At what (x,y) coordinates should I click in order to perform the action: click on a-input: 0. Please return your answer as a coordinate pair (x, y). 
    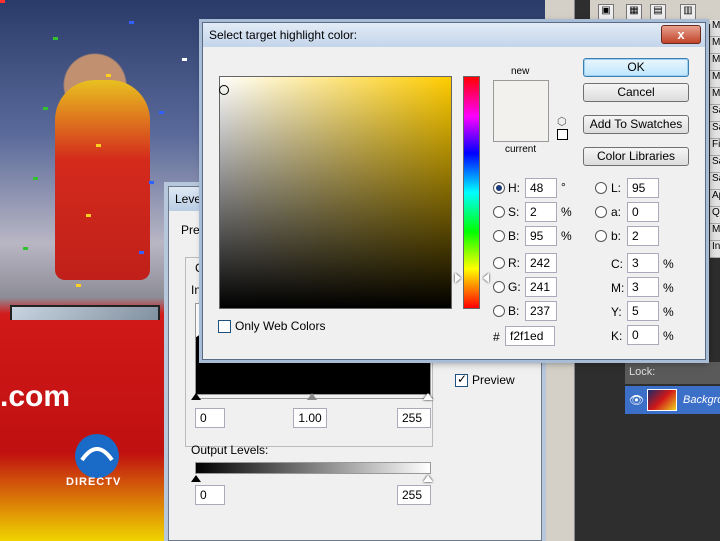
    Looking at the image, I should click on (643, 212).